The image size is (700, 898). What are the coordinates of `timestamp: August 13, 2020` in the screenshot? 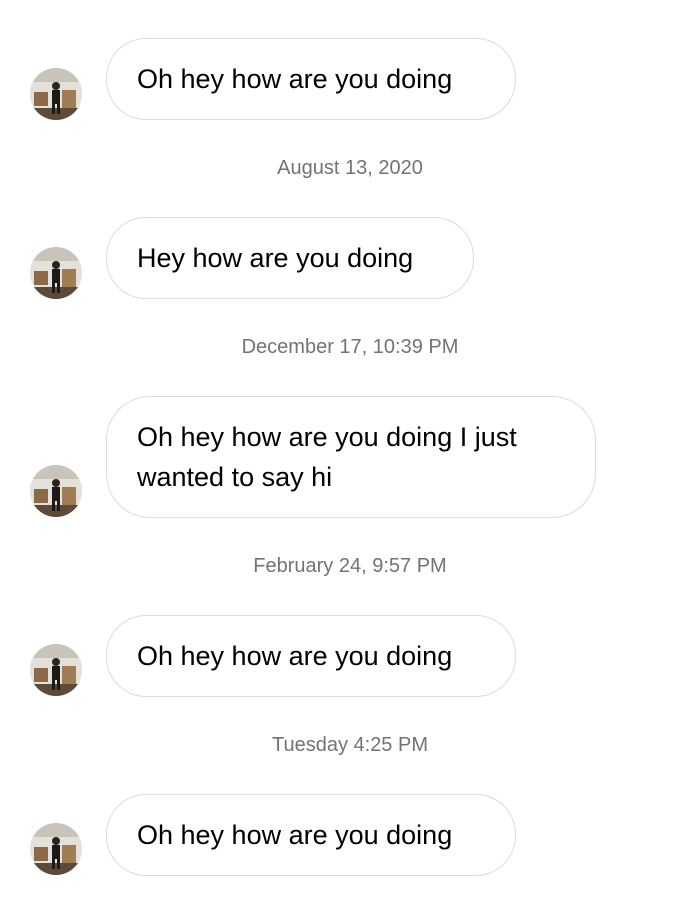 It's located at (350, 168).